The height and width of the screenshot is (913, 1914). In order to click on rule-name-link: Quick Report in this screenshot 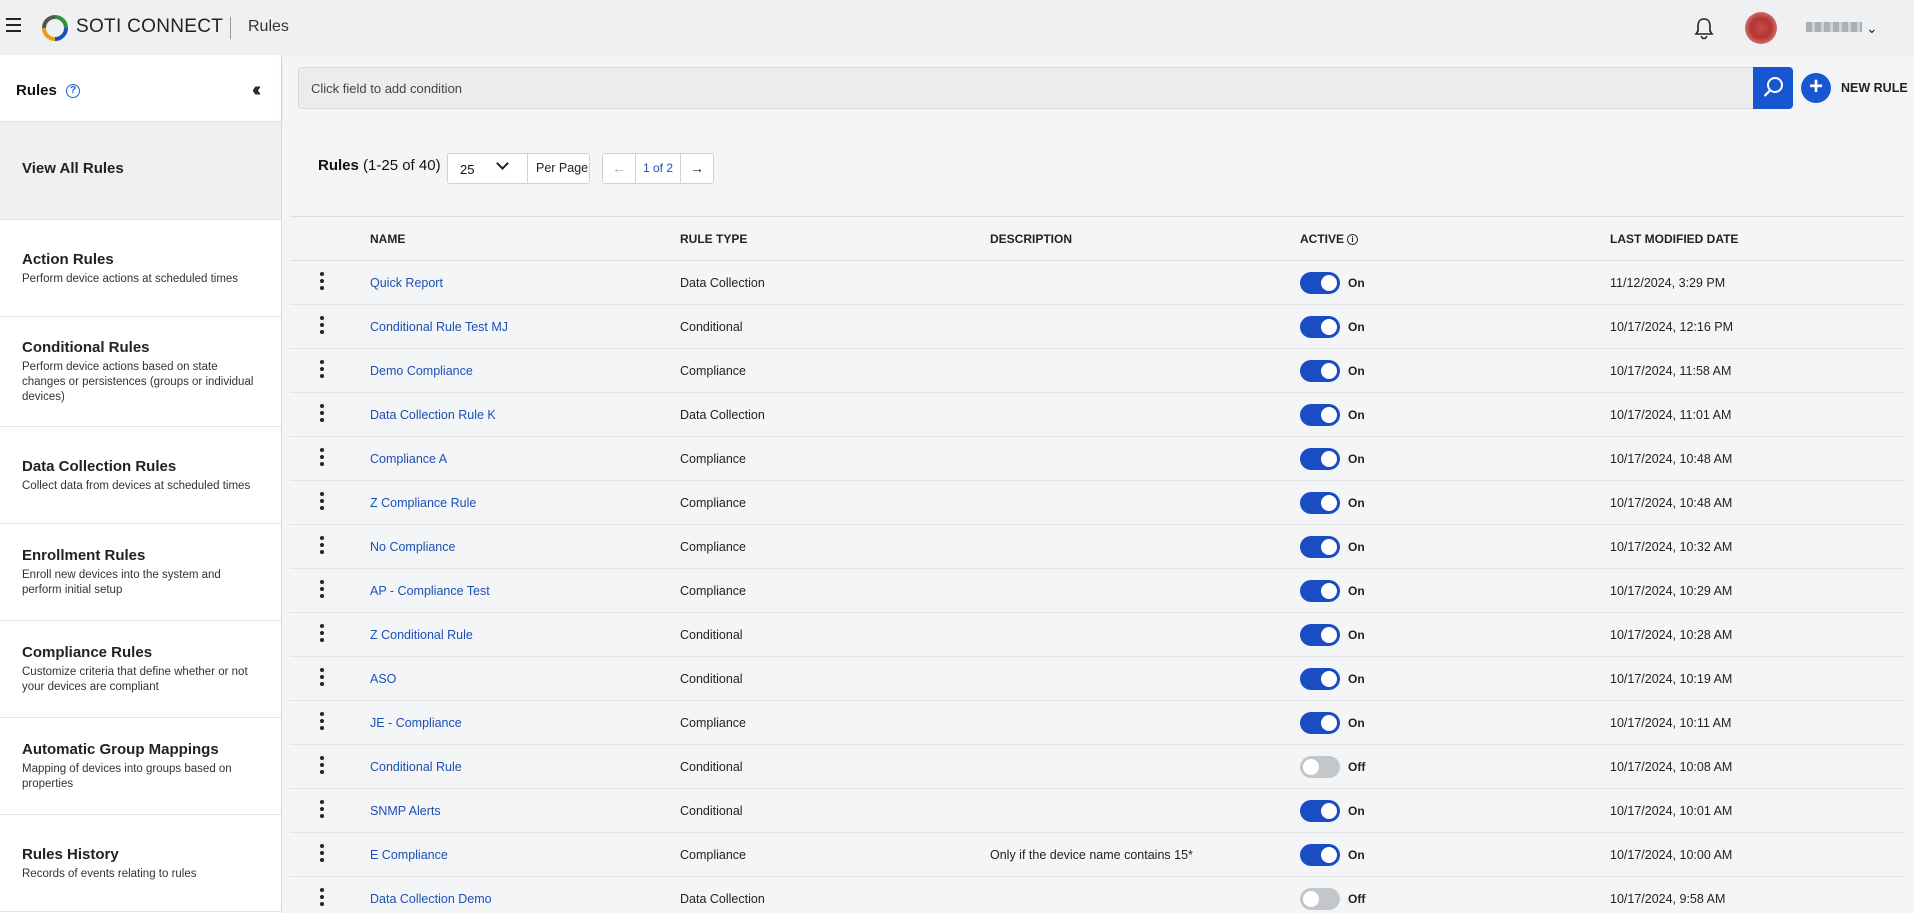, I will do `click(406, 283)`.